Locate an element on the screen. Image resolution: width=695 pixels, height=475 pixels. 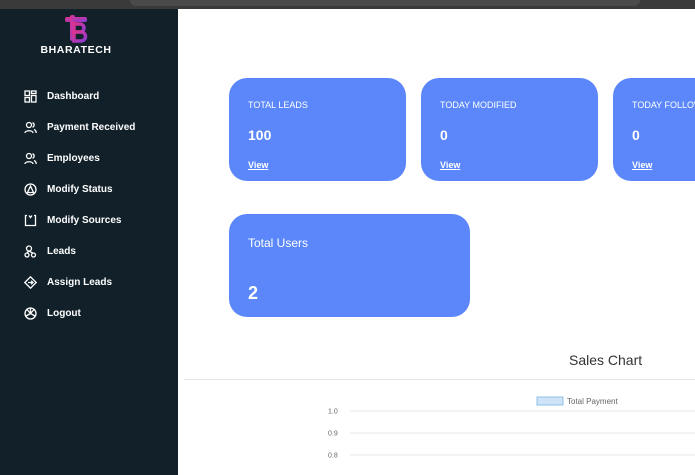
sales-chart: Total Payment 1.0 0.9 0.8 is located at coordinates (511, 428).